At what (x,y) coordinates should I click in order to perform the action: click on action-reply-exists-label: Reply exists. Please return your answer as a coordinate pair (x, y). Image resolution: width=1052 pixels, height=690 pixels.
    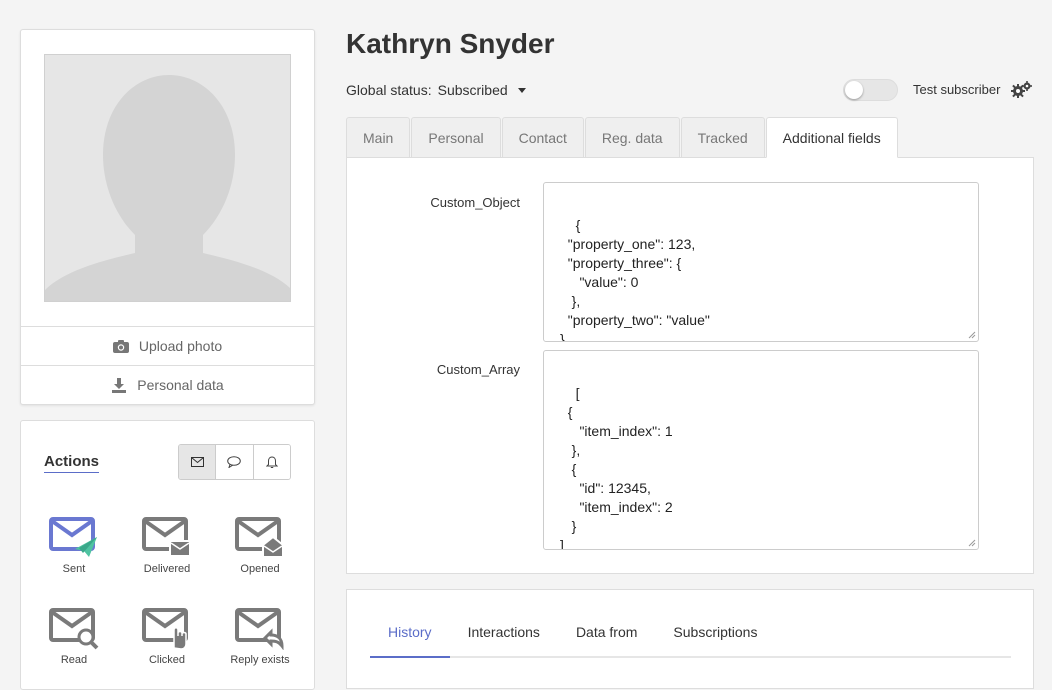
    Looking at the image, I should click on (260, 660).